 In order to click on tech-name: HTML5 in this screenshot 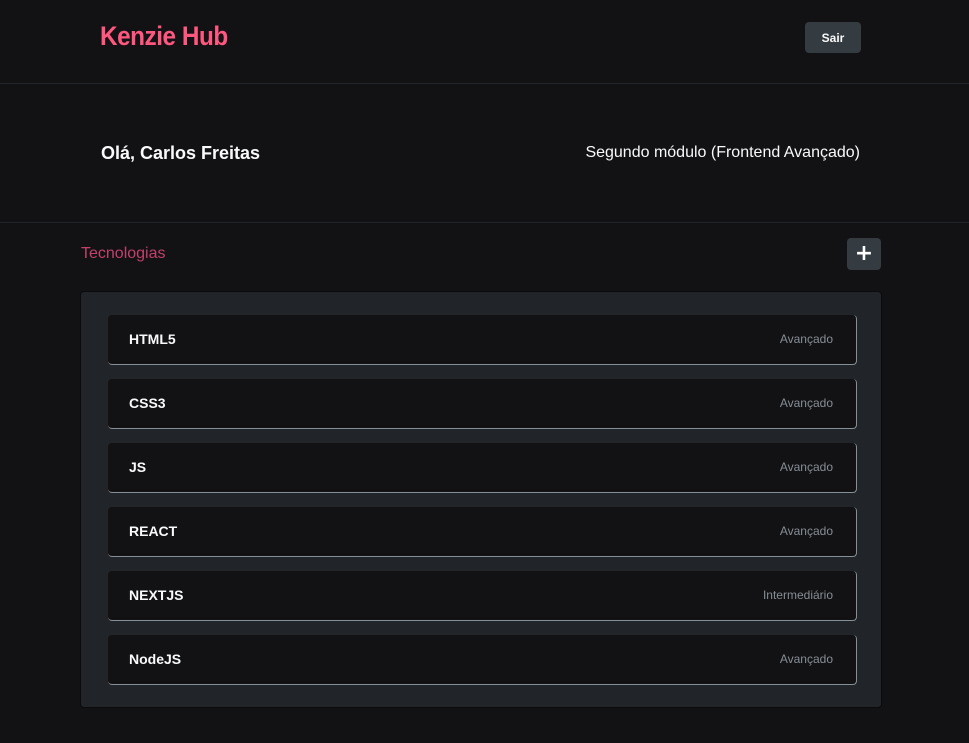, I will do `click(152, 339)`.